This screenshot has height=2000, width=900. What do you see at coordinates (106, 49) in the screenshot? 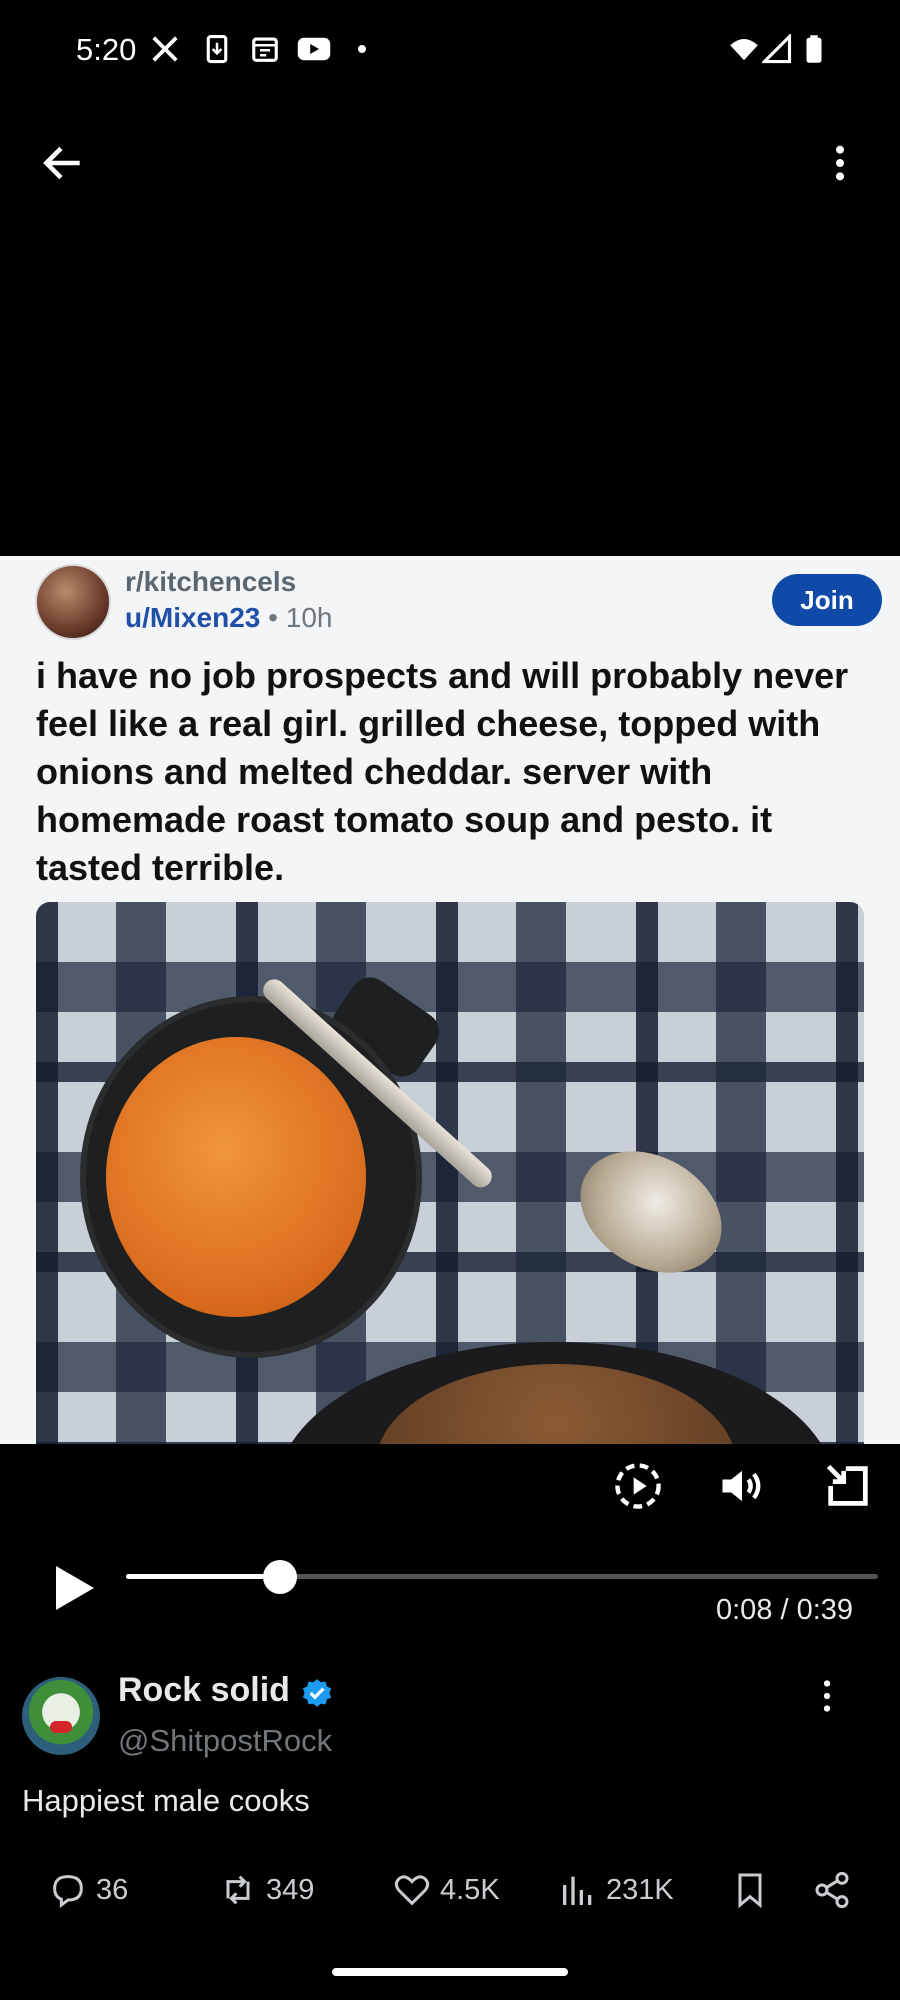
I see `status-time: 5:20` at bounding box center [106, 49].